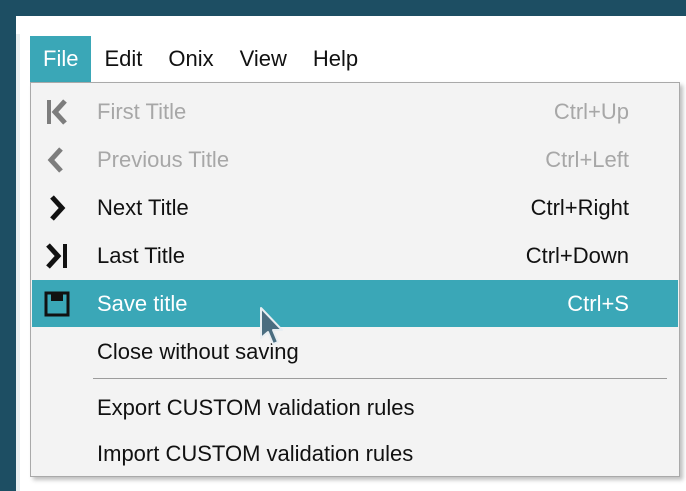 The height and width of the screenshot is (491, 686). Describe the element at coordinates (141, 255) in the screenshot. I see `menu-item-label: Last Title` at that location.